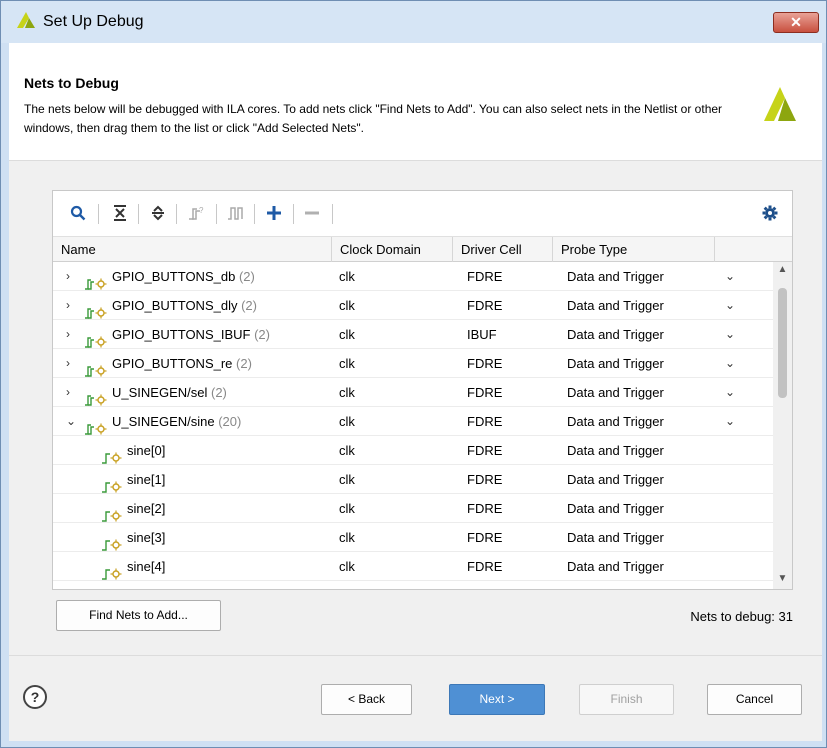 This screenshot has width=827, height=748. I want to click on settings-icon, so click(770, 213).